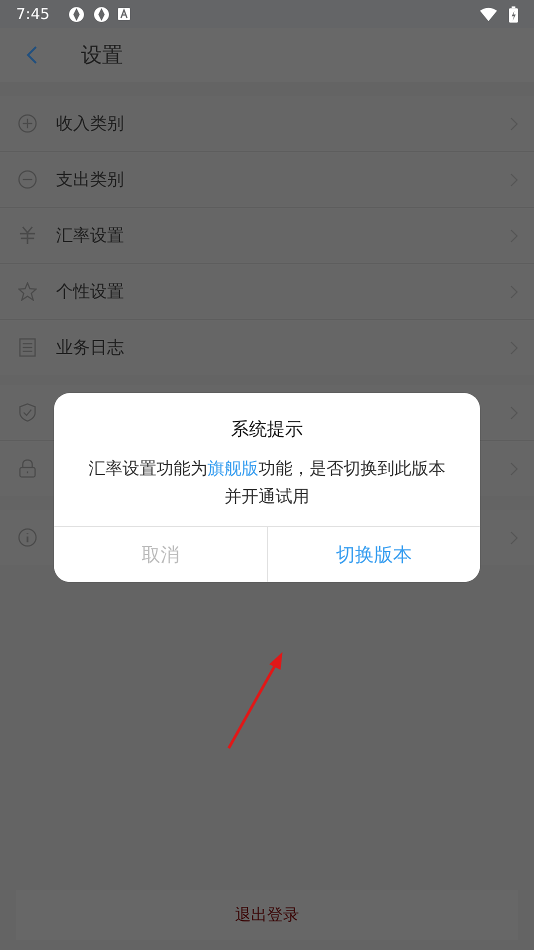 Image resolution: width=534 pixels, height=950 pixels. I want to click on settings-row: 汇率设置, so click(267, 236).